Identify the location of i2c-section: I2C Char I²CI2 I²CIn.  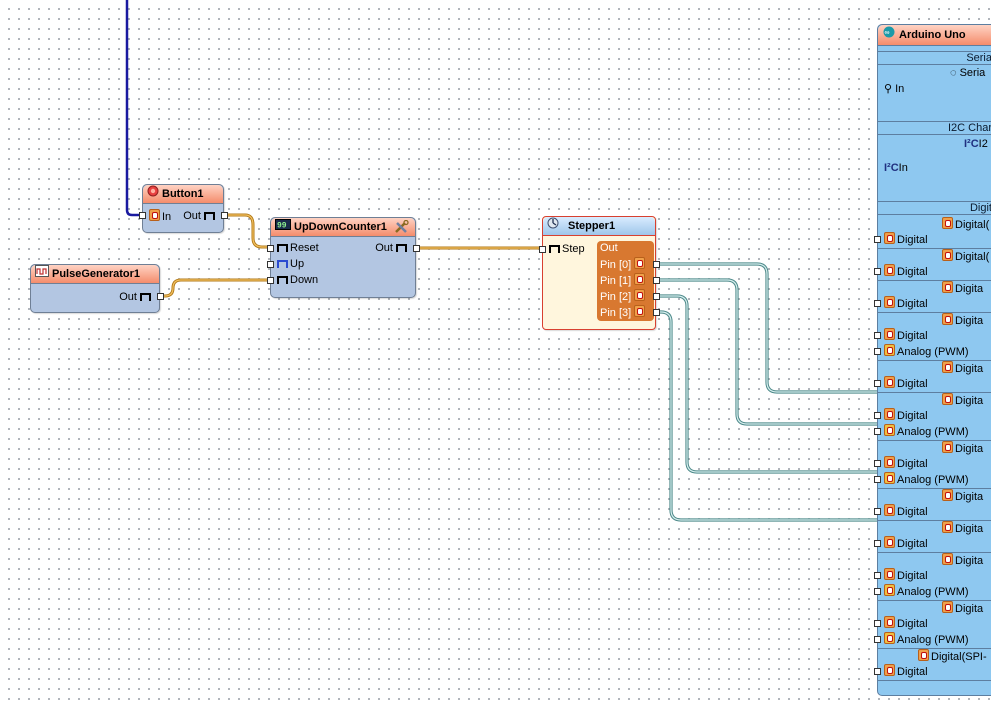
(934, 157).